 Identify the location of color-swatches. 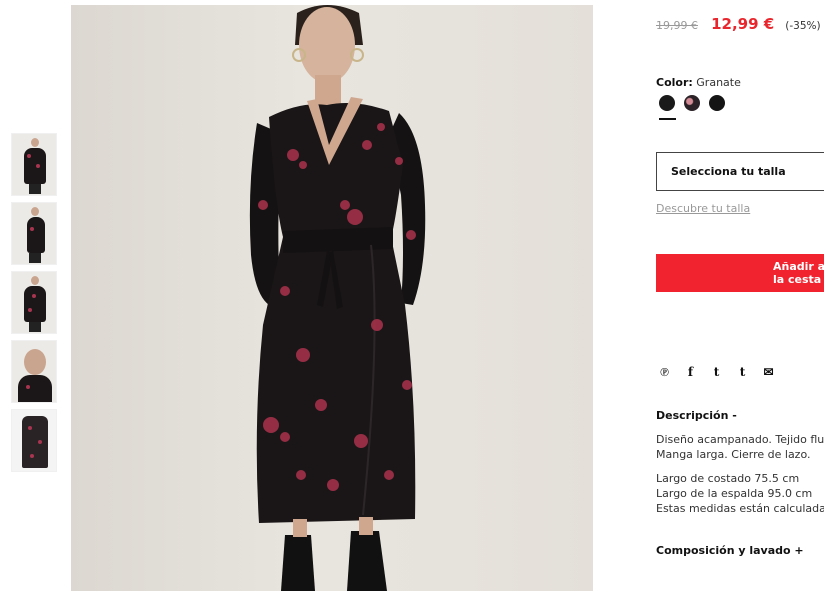
(692, 103).